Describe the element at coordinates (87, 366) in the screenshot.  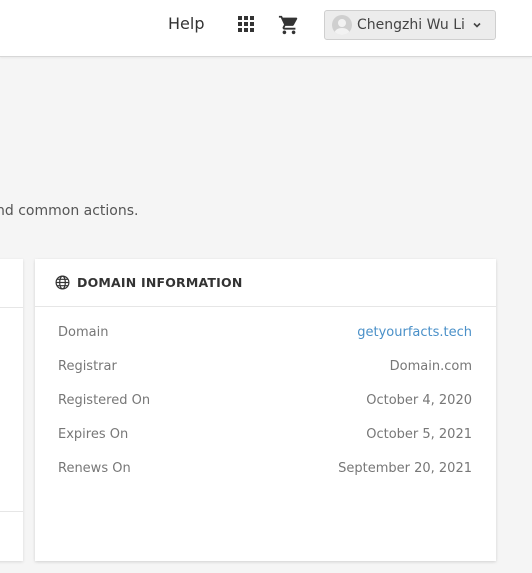
I see `info-label: Registrar` at that location.